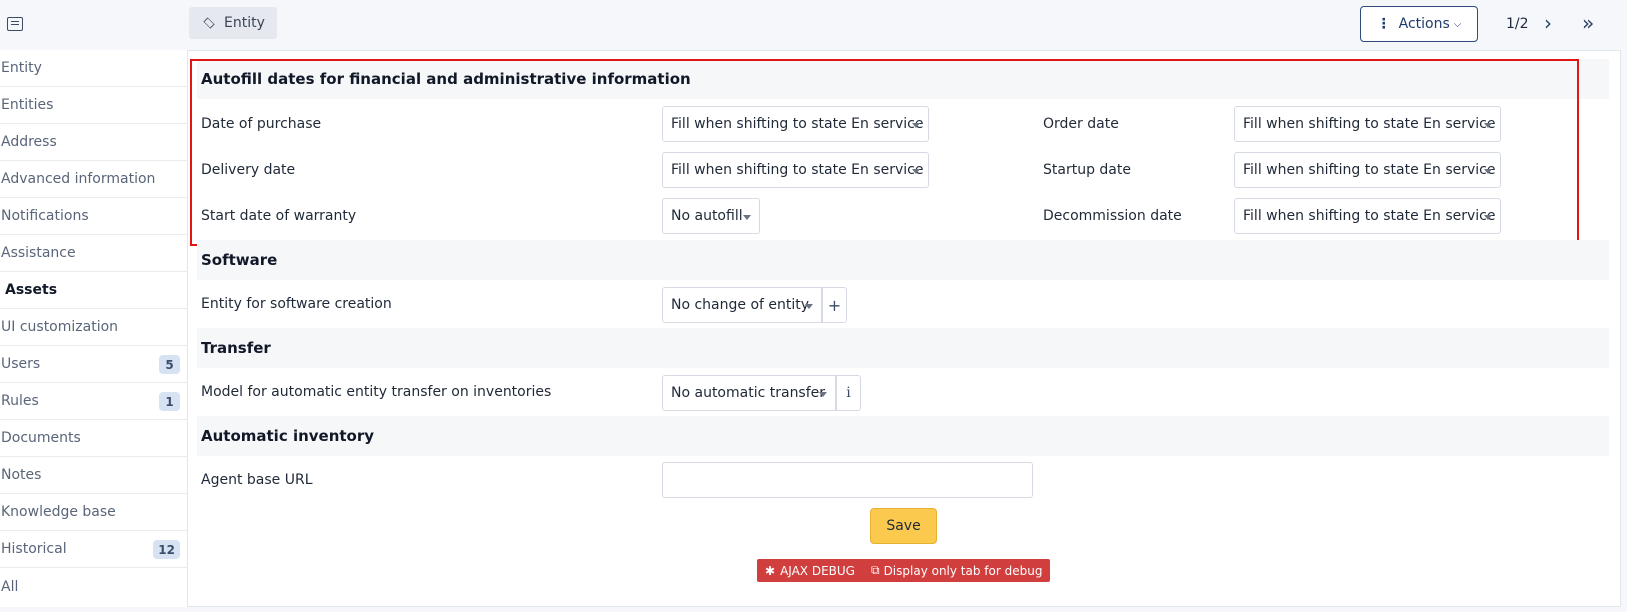 The width and height of the screenshot is (1627, 612). What do you see at coordinates (31, 290) in the screenshot?
I see `sidebar-item-label: Assets` at bounding box center [31, 290].